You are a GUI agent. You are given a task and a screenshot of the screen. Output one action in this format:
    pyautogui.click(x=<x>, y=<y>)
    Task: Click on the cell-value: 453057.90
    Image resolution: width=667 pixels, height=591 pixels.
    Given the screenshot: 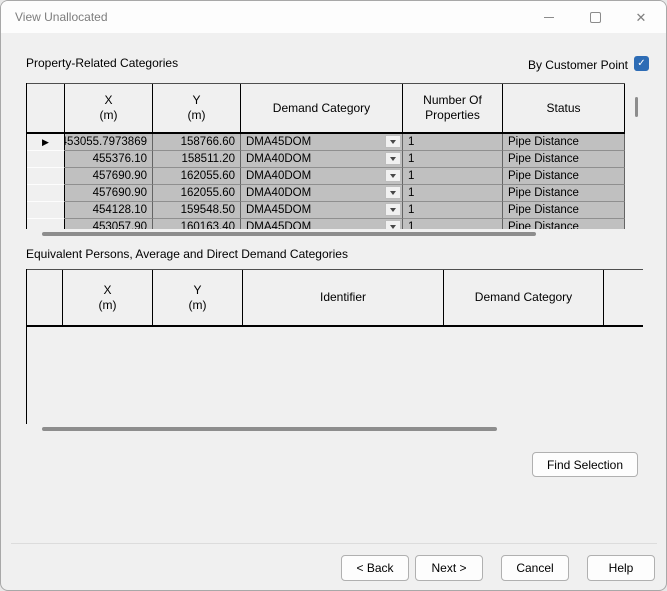 What is the action you would take?
    pyautogui.click(x=119, y=225)
    